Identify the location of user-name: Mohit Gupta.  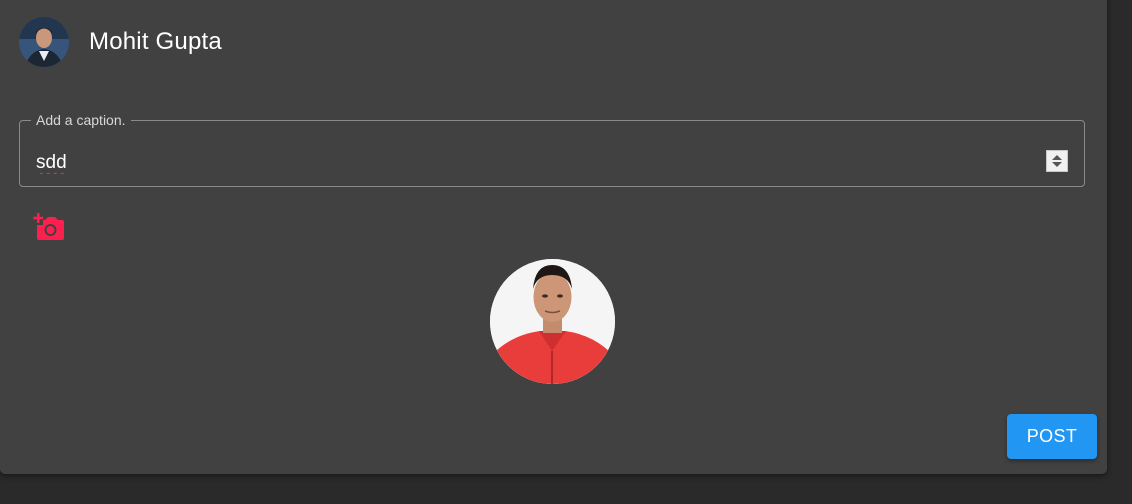
(155, 41).